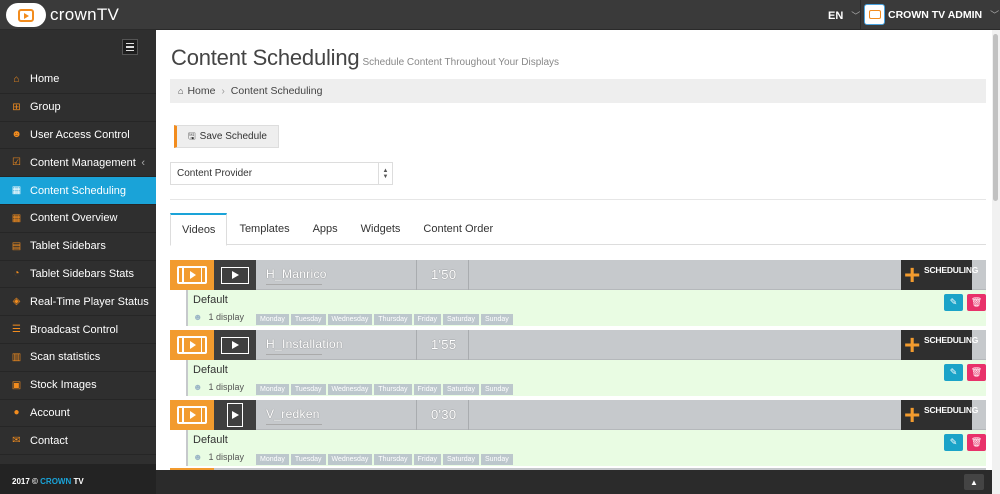  What do you see at coordinates (931, 14) in the screenshot?
I see `user-menu: CROWN TV ADMIN ﹀` at bounding box center [931, 14].